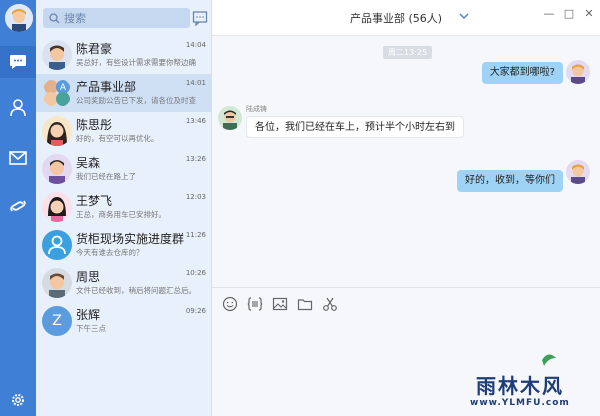 The height and width of the screenshot is (416, 600). What do you see at coordinates (330, 304) in the screenshot?
I see `scissors-icon` at bounding box center [330, 304].